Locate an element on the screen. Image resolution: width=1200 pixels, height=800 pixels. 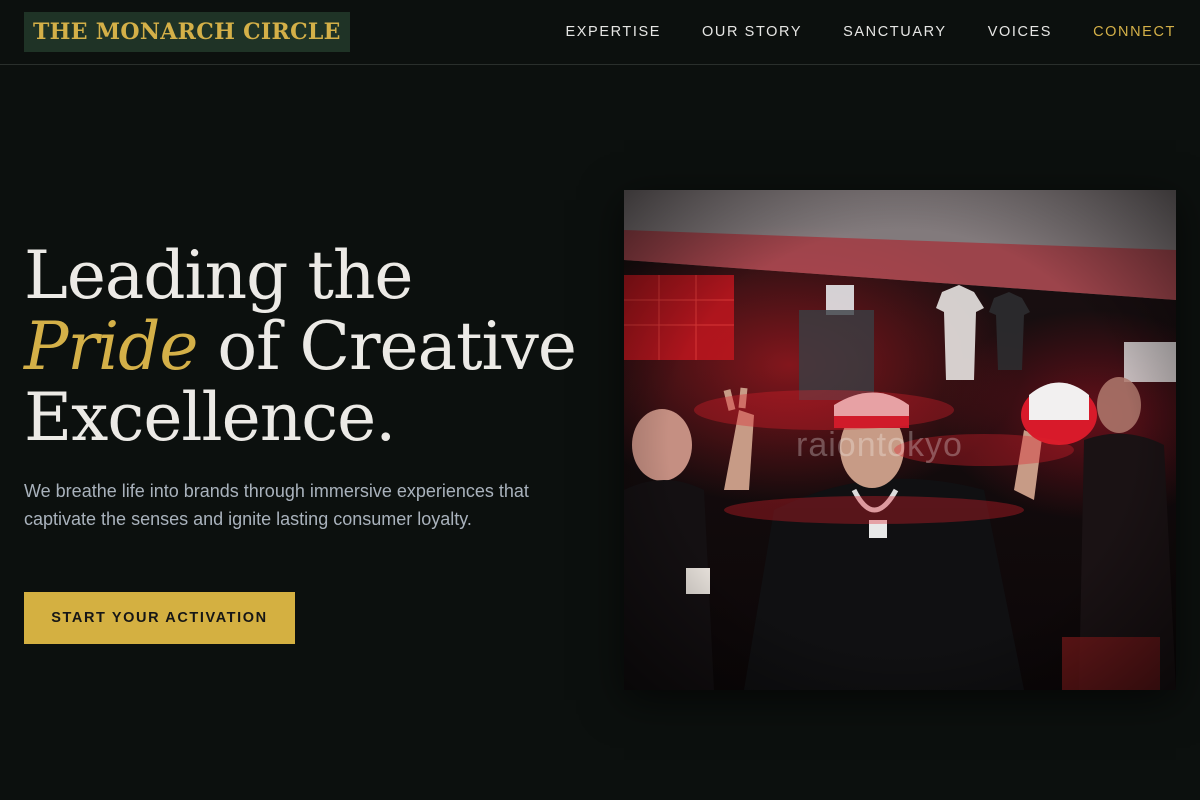
headline-line-2-rest: of Creative is located at coordinates (387, 346).